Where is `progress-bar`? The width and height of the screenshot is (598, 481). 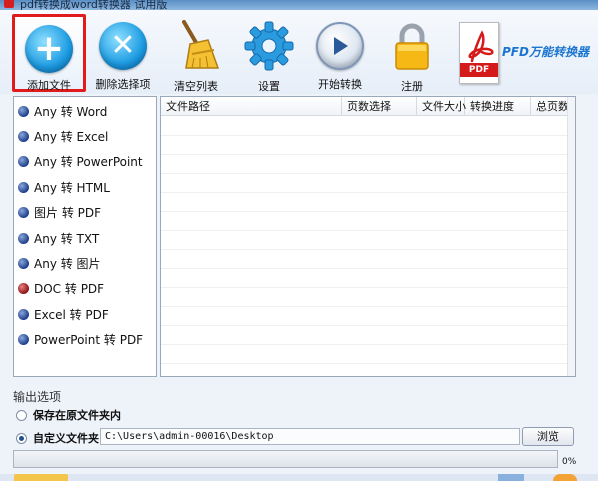 progress-bar is located at coordinates (285, 459).